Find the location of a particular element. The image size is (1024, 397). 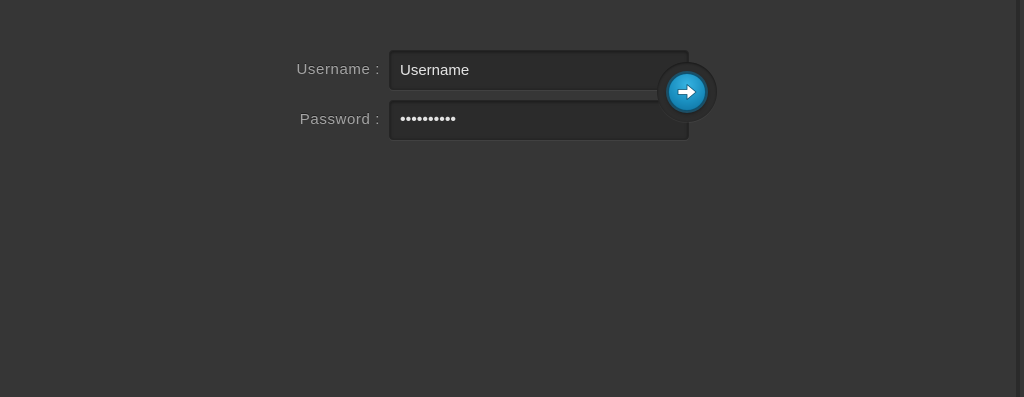

login-submit-button is located at coordinates (687, 92).